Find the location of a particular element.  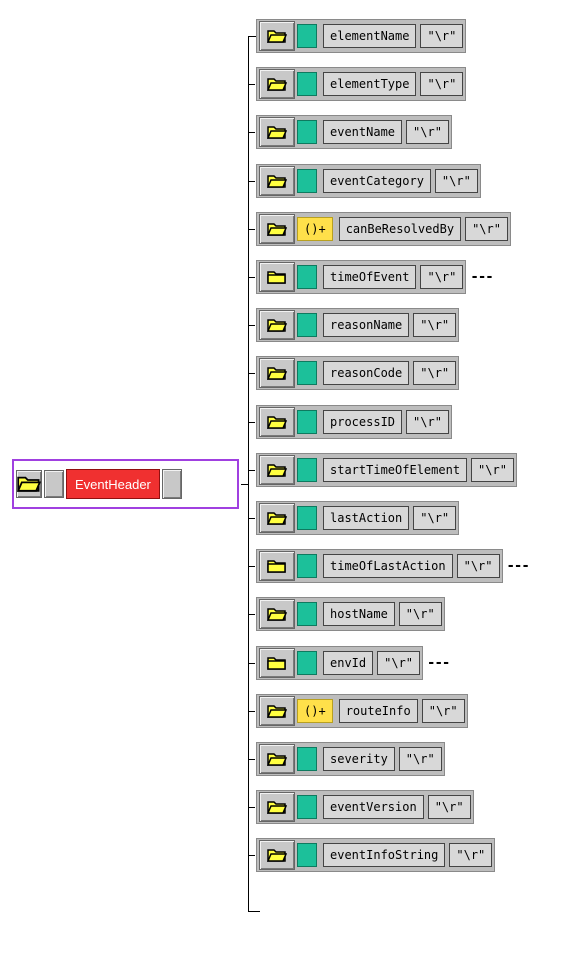

child-node-body: eventVersion "\r" is located at coordinates (365, 807).